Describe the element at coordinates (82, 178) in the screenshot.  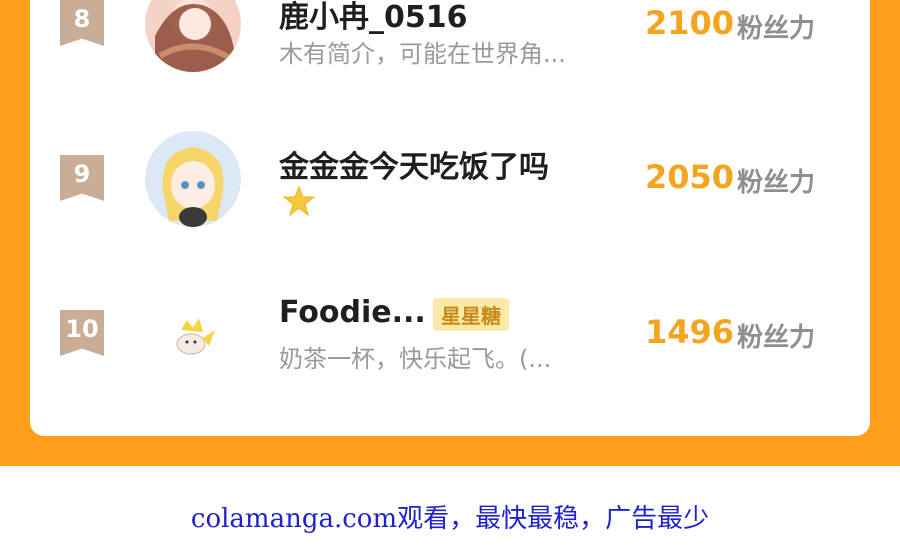
I see `rank-badge: 9` at that location.